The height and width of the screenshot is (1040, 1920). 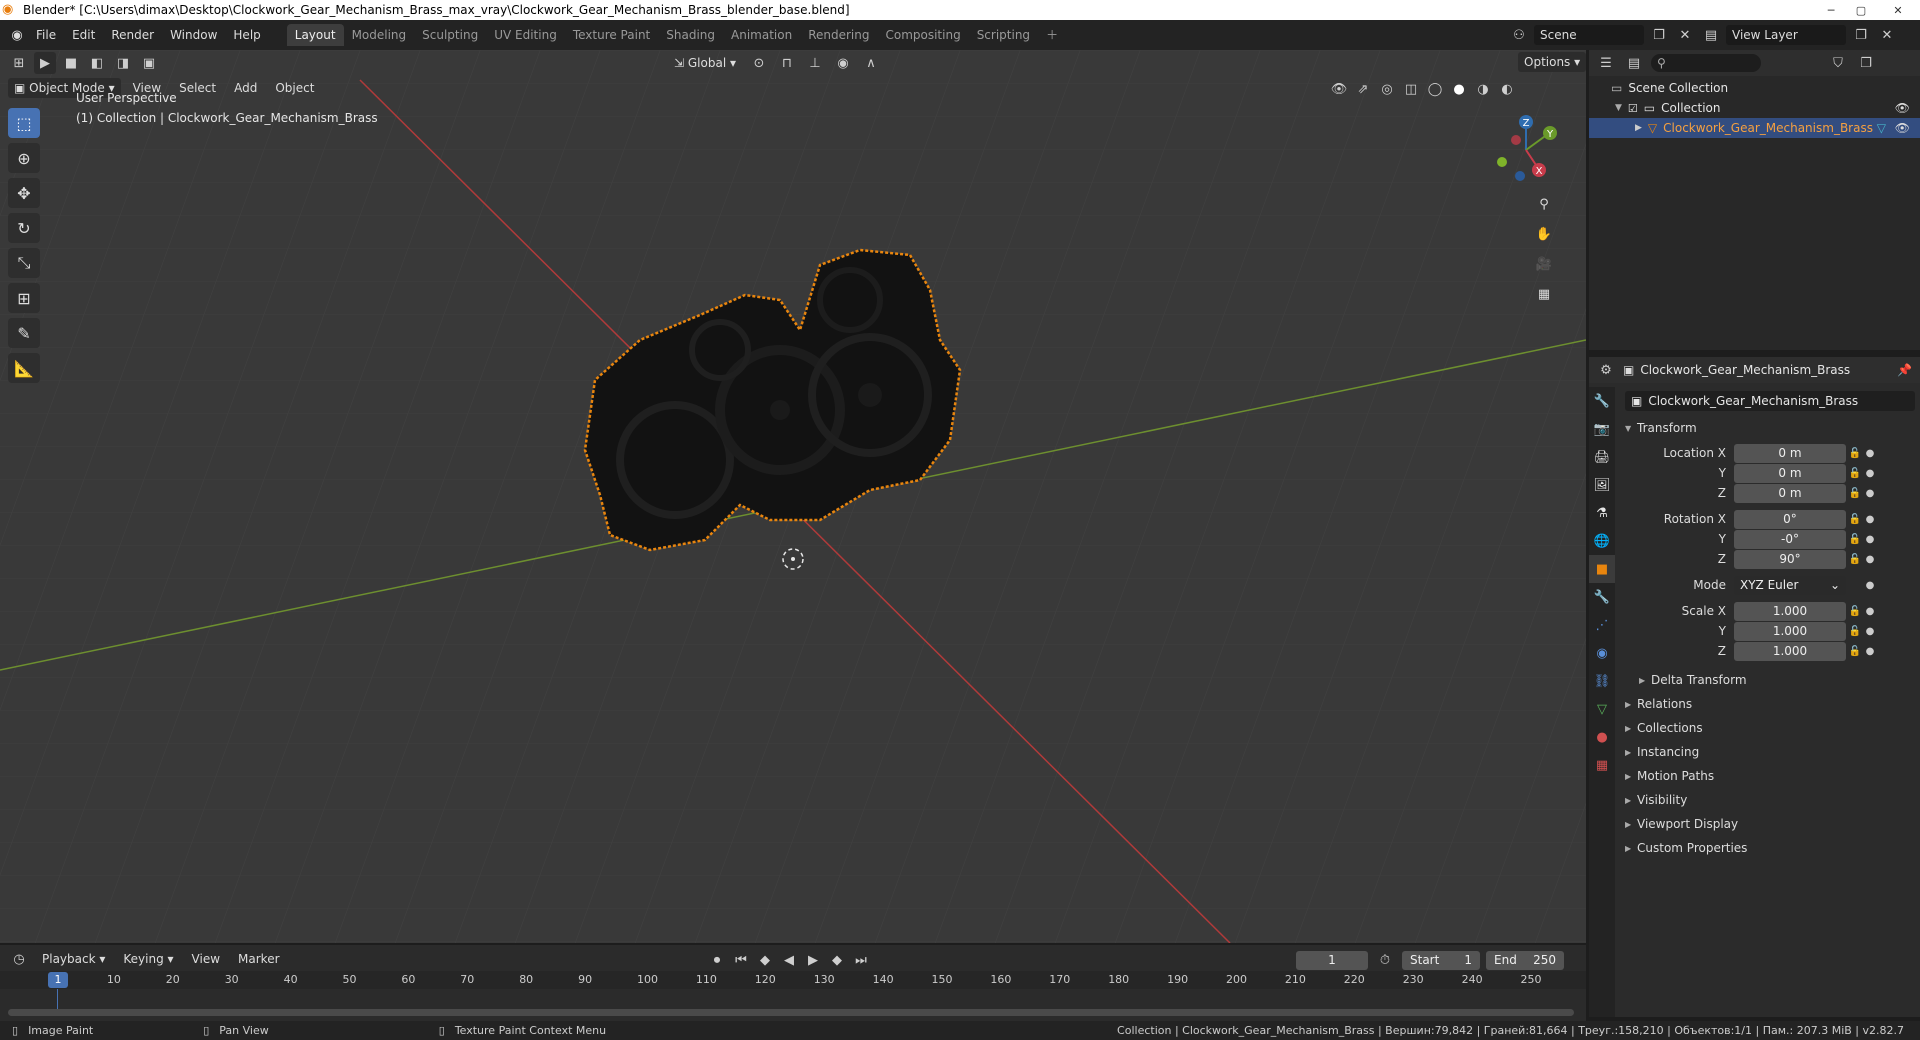 What do you see at coordinates (1602, 737) in the screenshot?
I see `material-tab-icon: ●` at bounding box center [1602, 737].